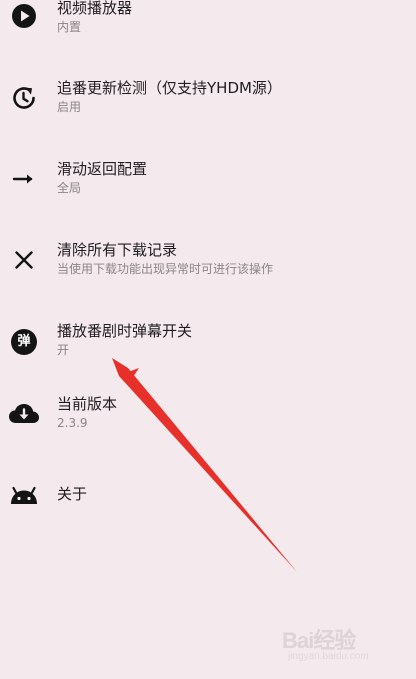  What do you see at coordinates (69, 188) in the screenshot?
I see `setting-subtitle: 全局` at bounding box center [69, 188].